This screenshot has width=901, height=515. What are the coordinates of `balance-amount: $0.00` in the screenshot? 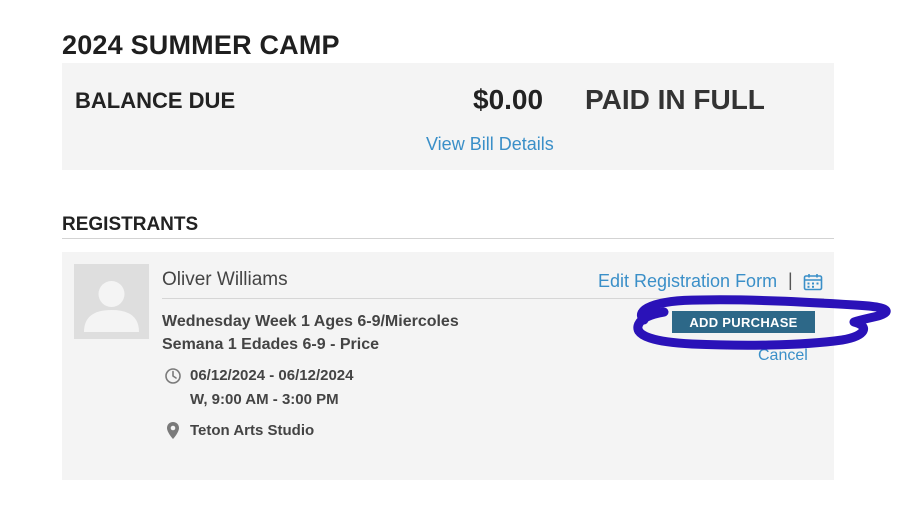 It's located at (508, 99).